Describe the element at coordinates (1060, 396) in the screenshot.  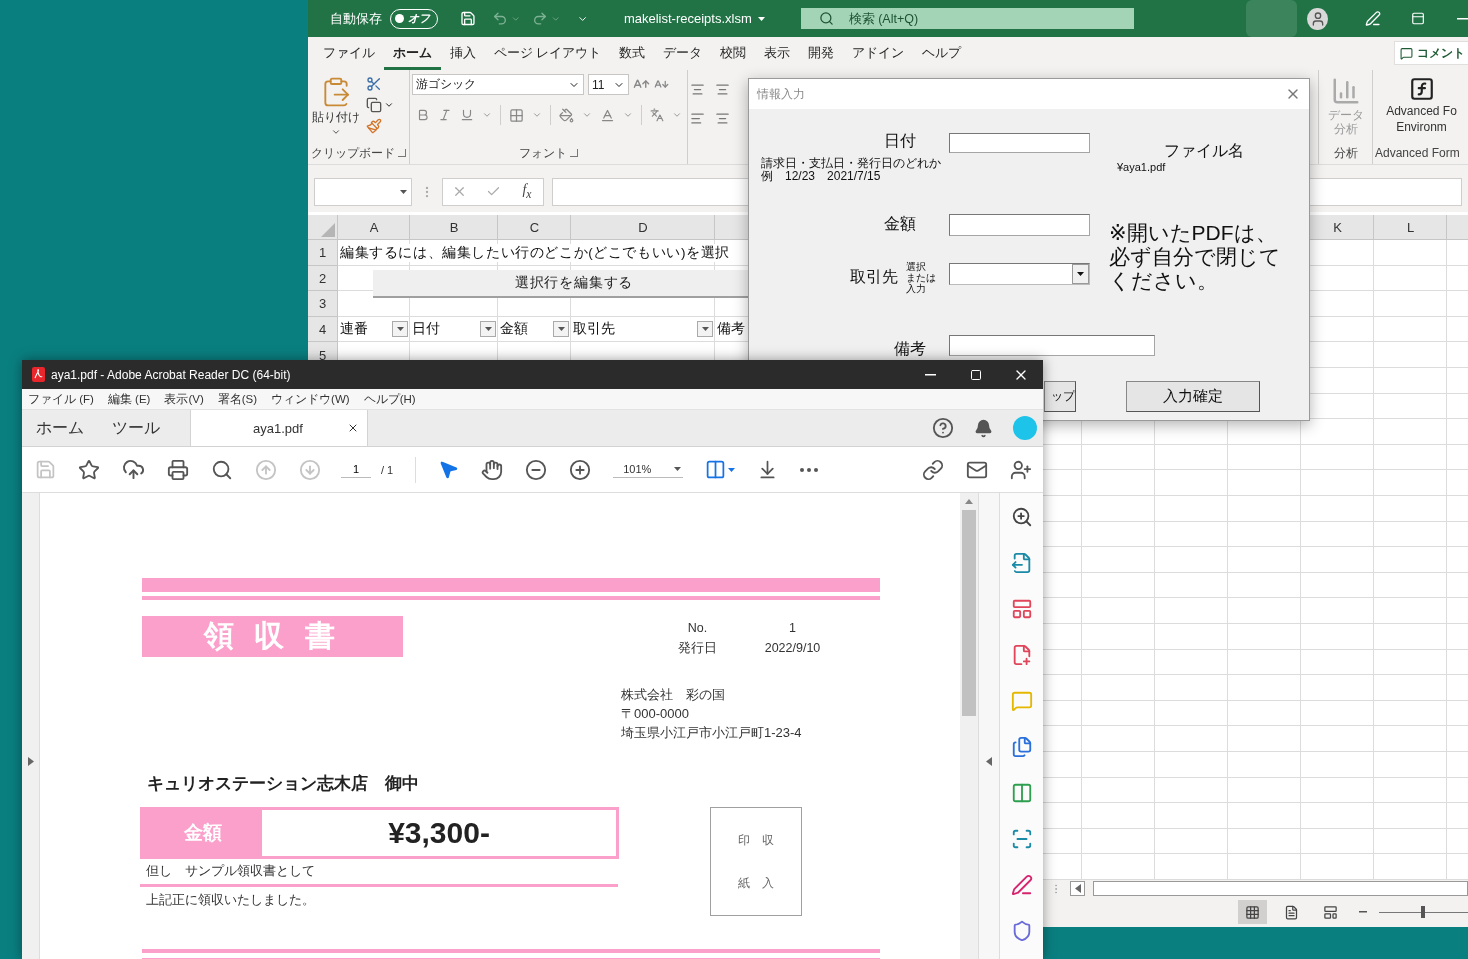
I see `dialog-button: ップ` at that location.